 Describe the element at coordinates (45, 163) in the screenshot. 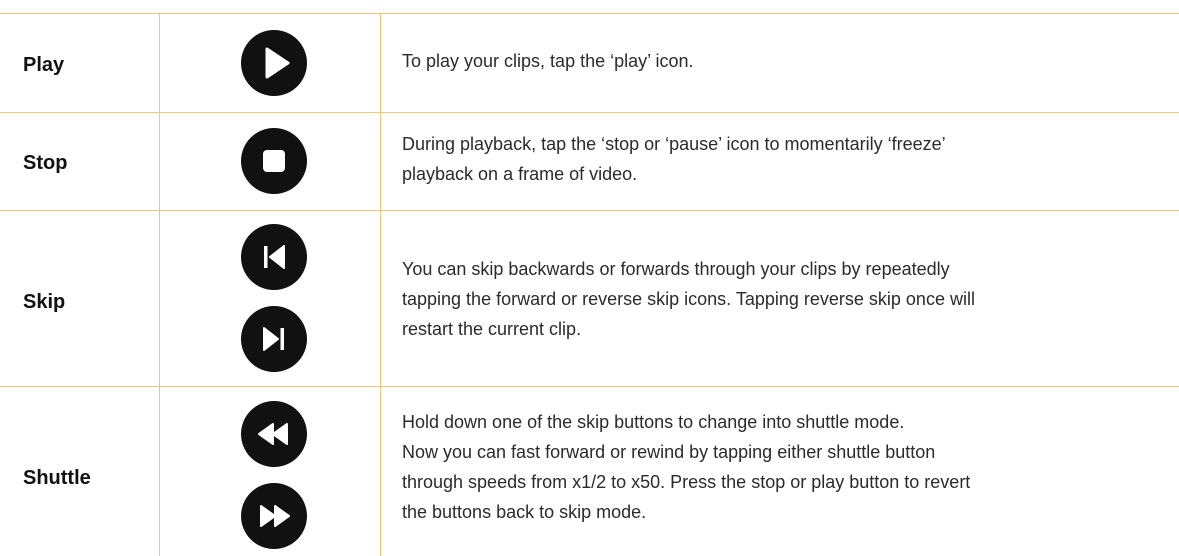

I see `row-label: Stop` at that location.